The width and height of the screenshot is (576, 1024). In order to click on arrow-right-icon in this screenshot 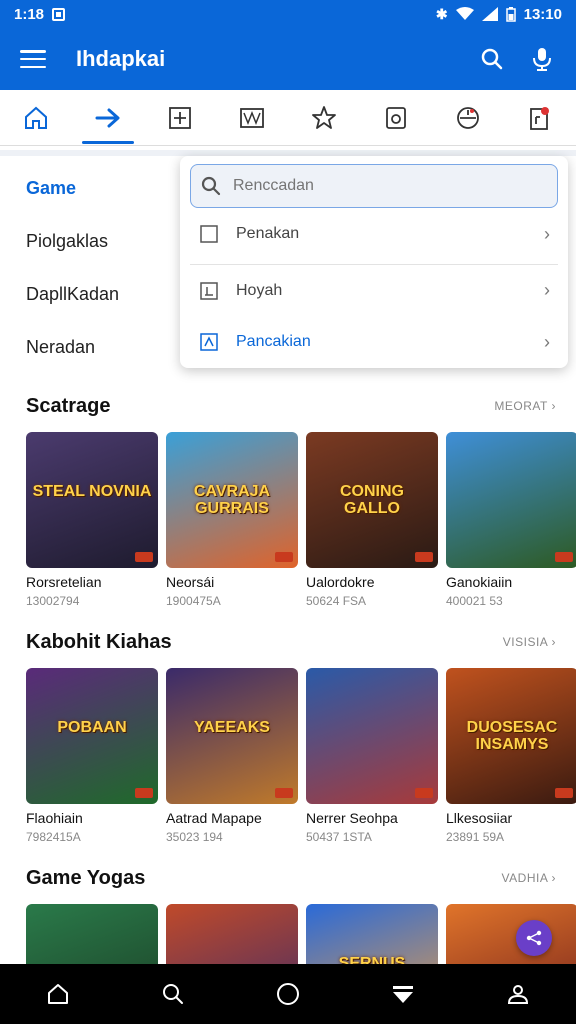, I will do `click(107, 117)`.